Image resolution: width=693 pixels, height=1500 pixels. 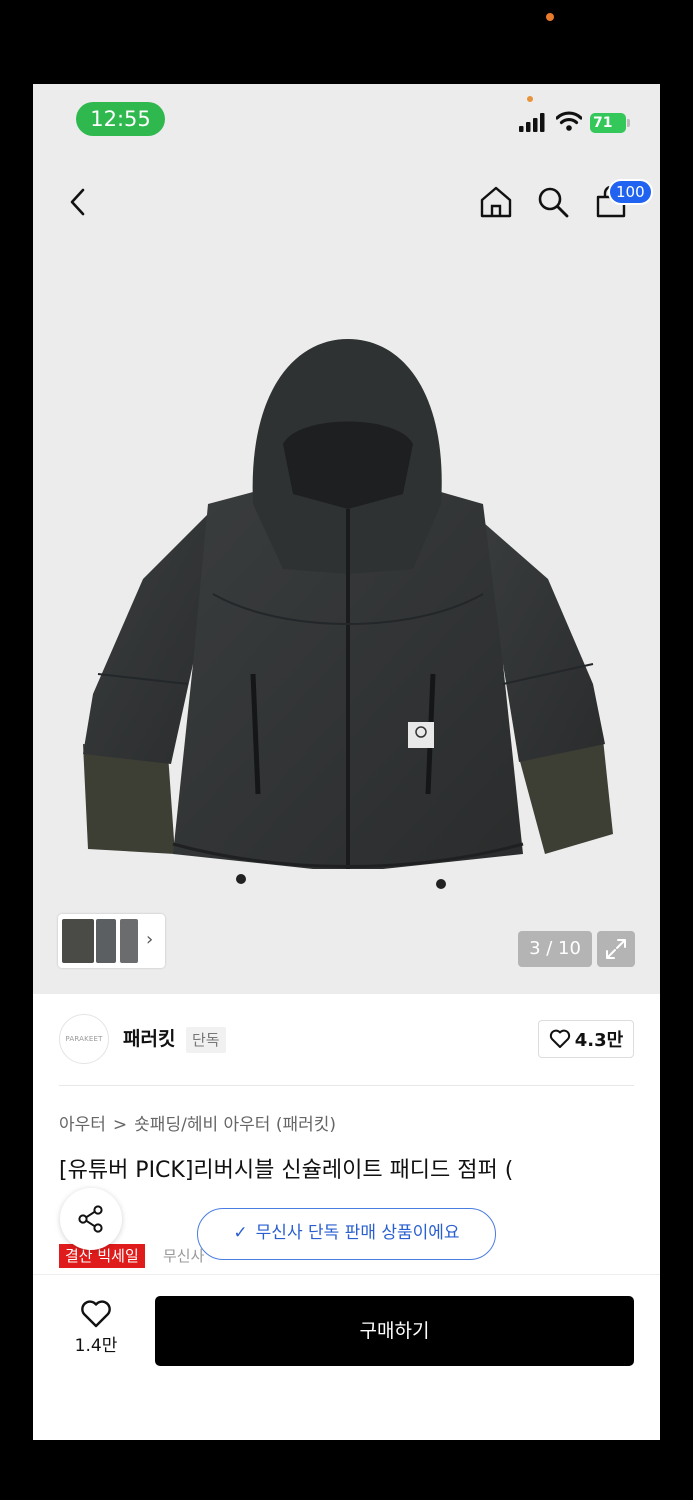 I want to click on share-icon, so click(x=90, y=1219).